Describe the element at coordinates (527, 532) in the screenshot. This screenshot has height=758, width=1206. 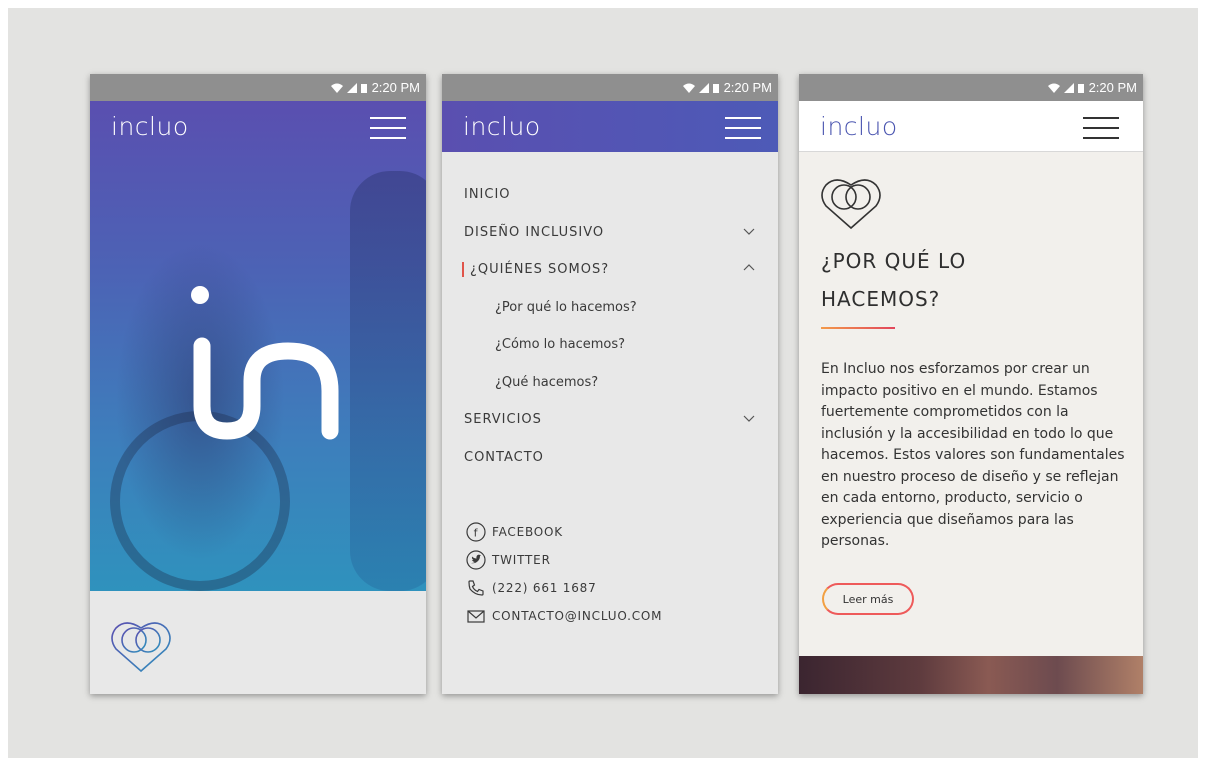
I see `facebook-label: FACEBOOK` at that location.